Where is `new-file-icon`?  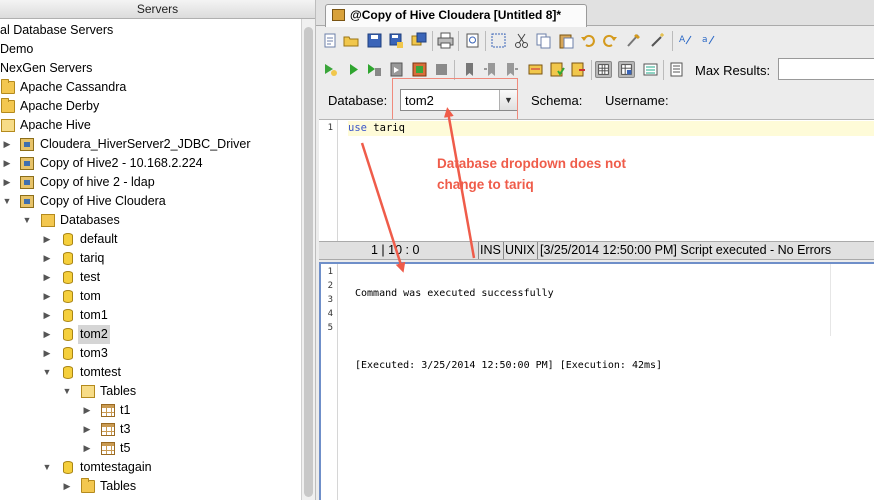 new-file-icon is located at coordinates (330, 40).